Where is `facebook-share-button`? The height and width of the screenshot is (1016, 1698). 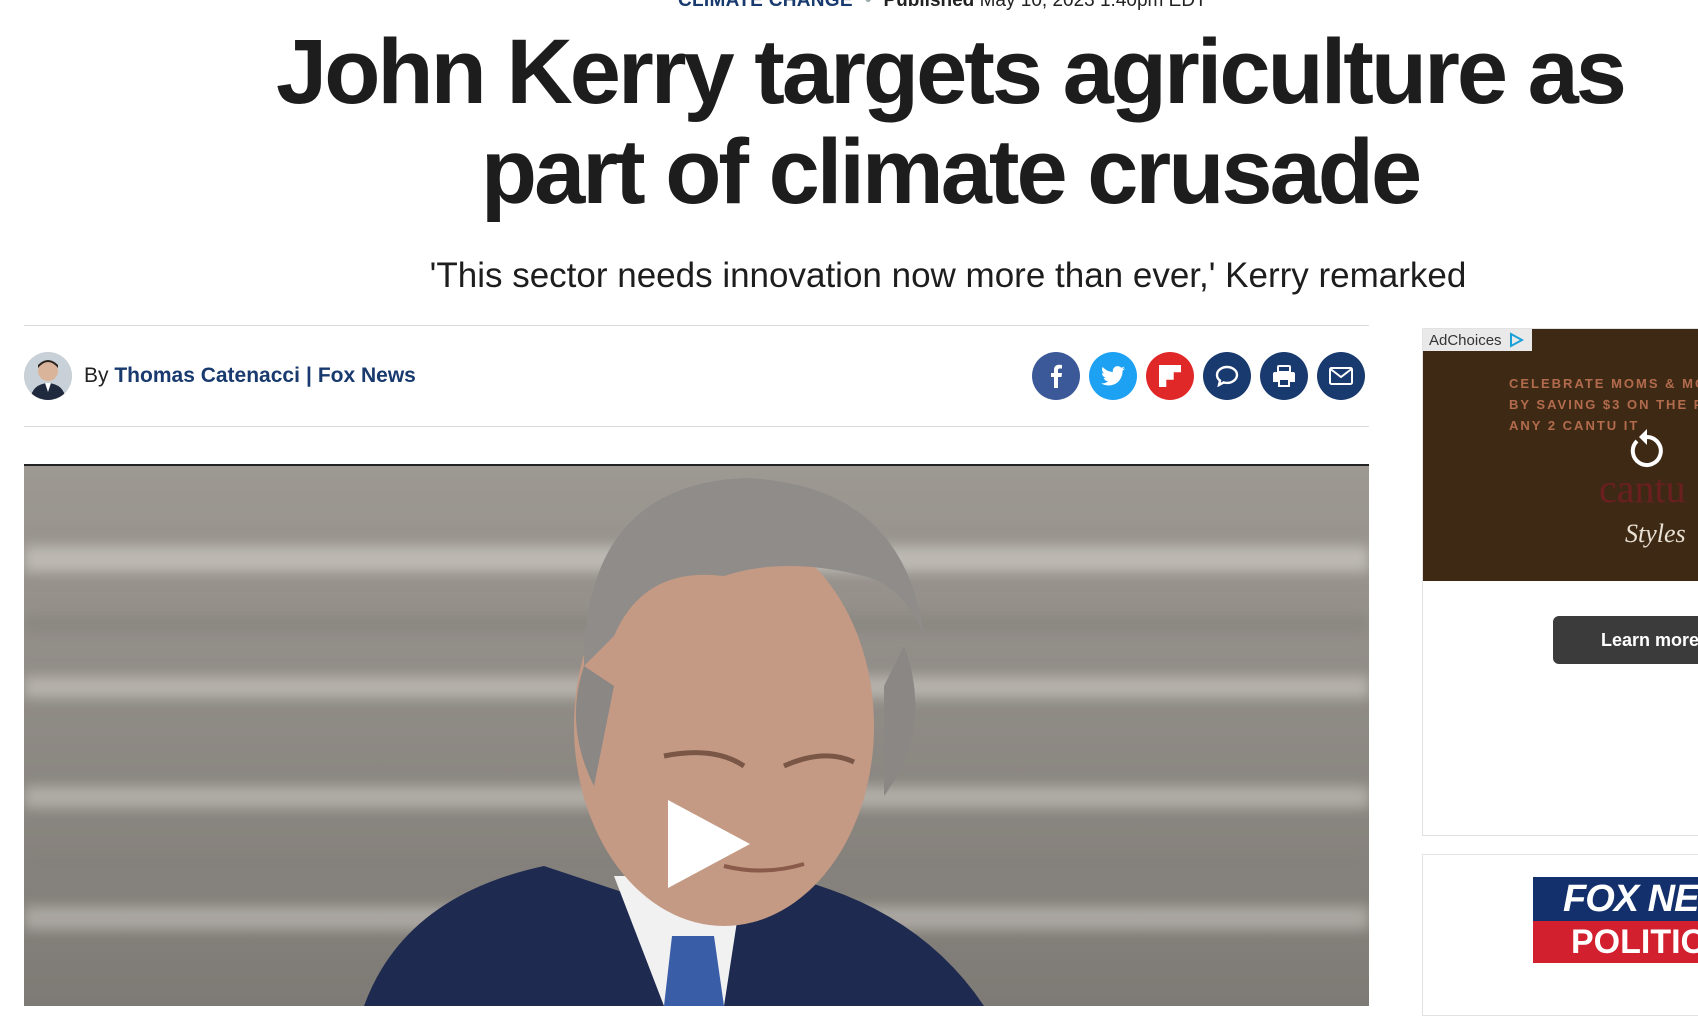
facebook-share-button is located at coordinates (1056, 376).